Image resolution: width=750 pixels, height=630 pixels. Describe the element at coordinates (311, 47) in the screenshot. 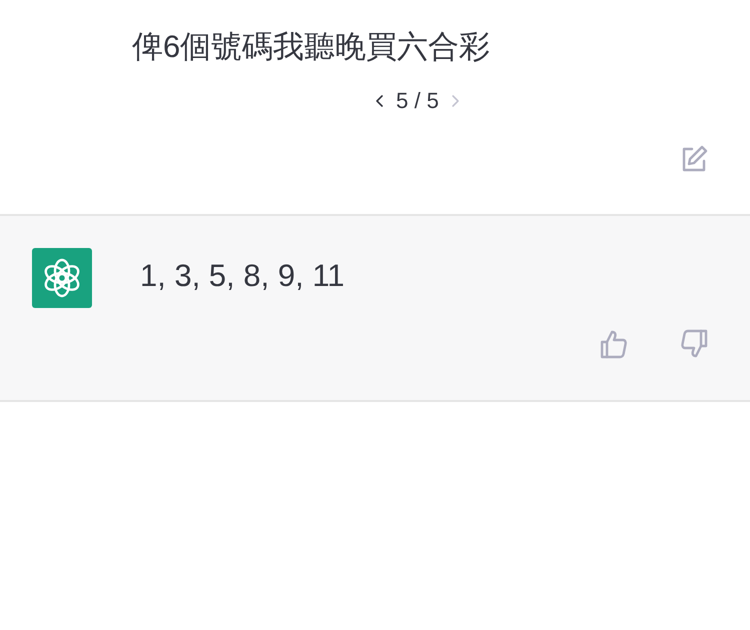

I see `user-message: 俾6個號碼我聽晚買六合彩` at that location.